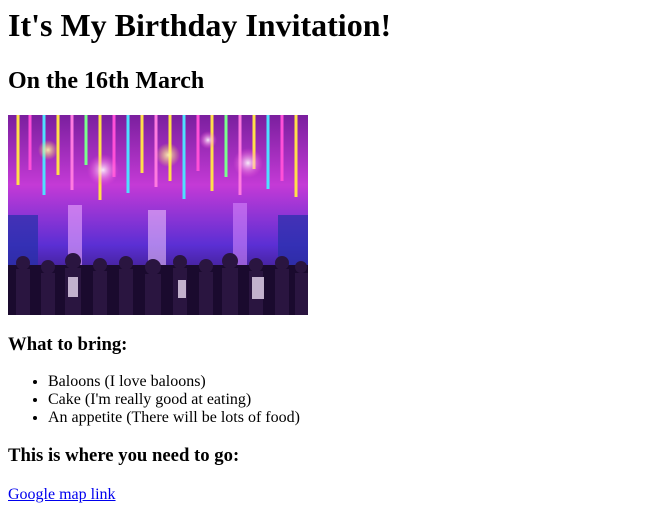 The width and height of the screenshot is (654, 516). What do you see at coordinates (106, 81) in the screenshot?
I see `page-subtitle: On the 16th March` at bounding box center [106, 81].